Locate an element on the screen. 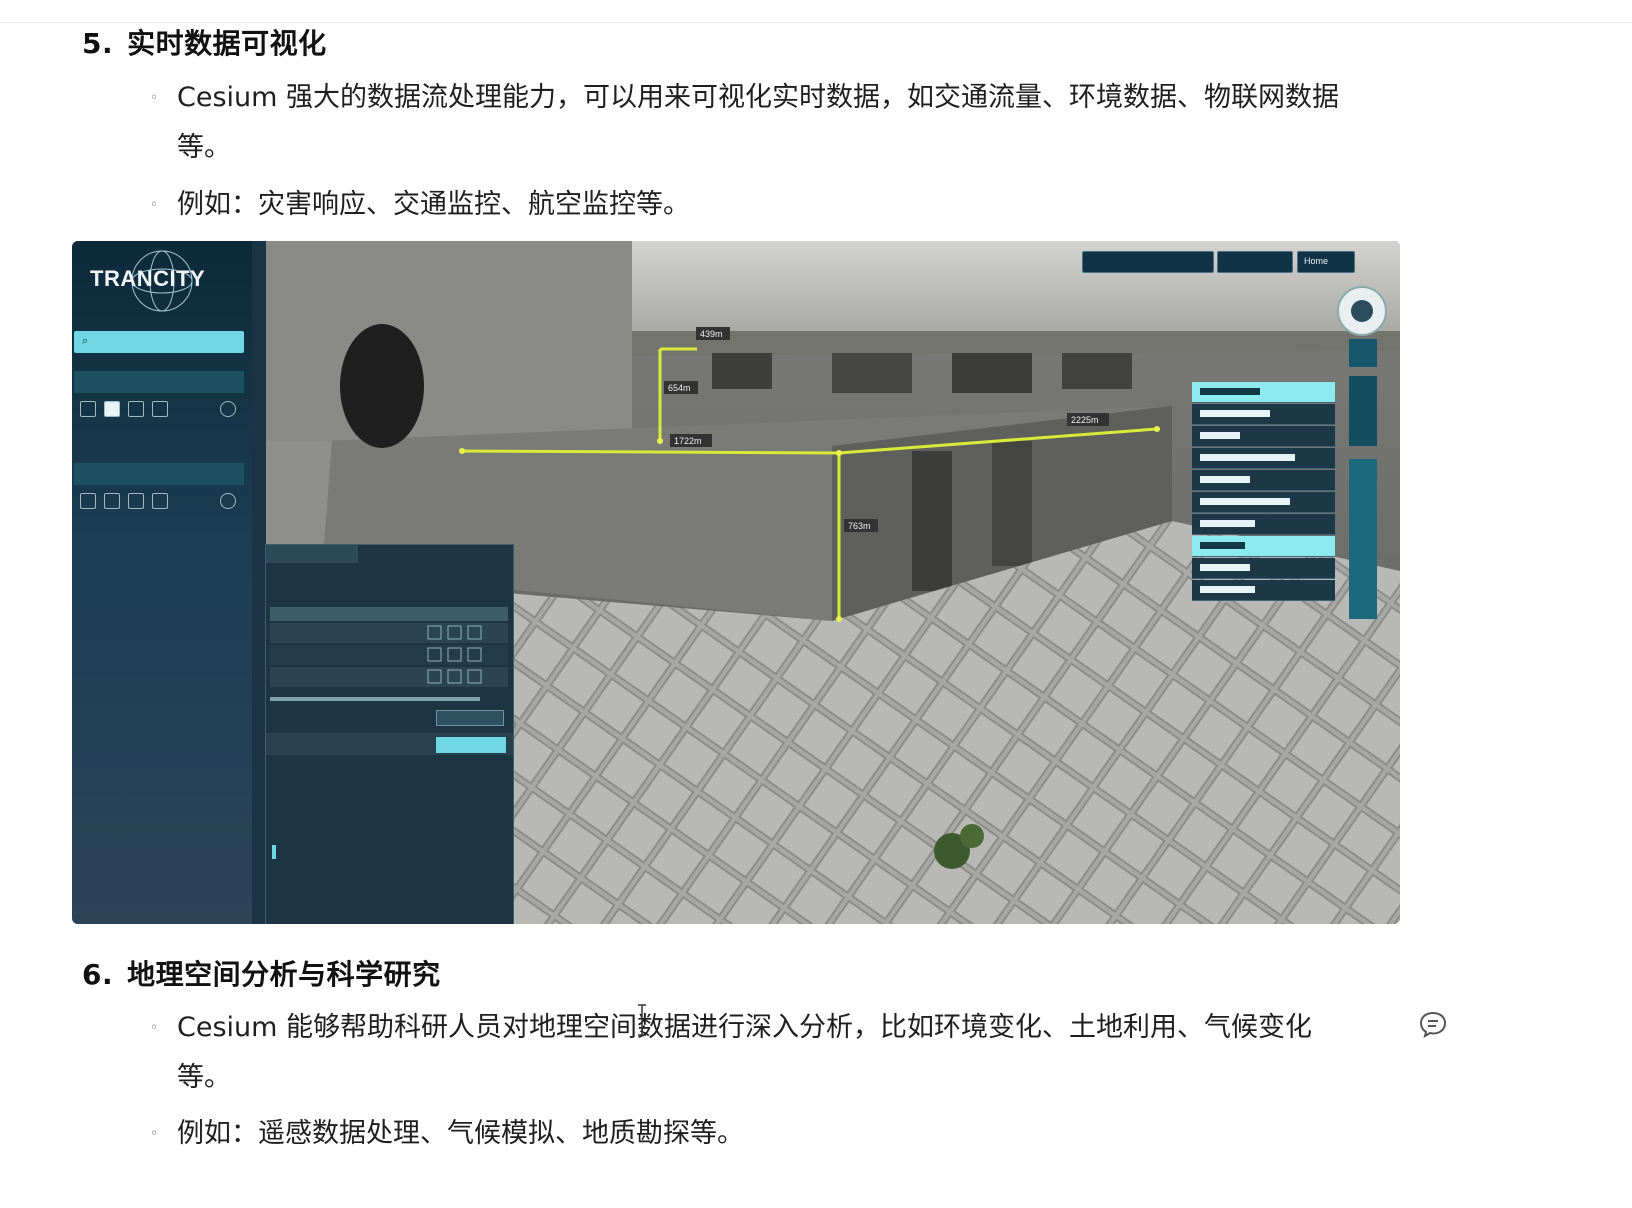 The image size is (1632, 1208). measure-label: 439m is located at coordinates (711, 334).